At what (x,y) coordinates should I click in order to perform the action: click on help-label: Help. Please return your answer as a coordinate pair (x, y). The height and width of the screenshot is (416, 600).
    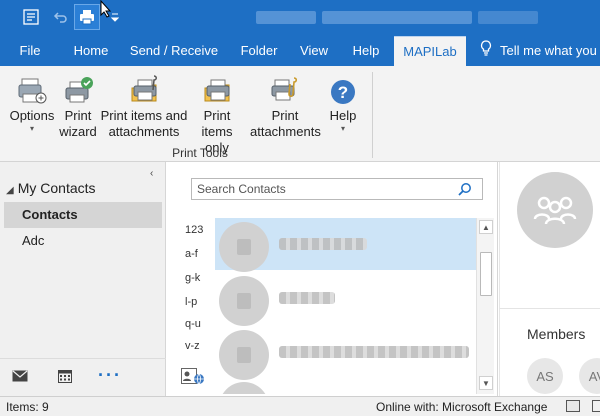
    Looking at the image, I should click on (343, 115).